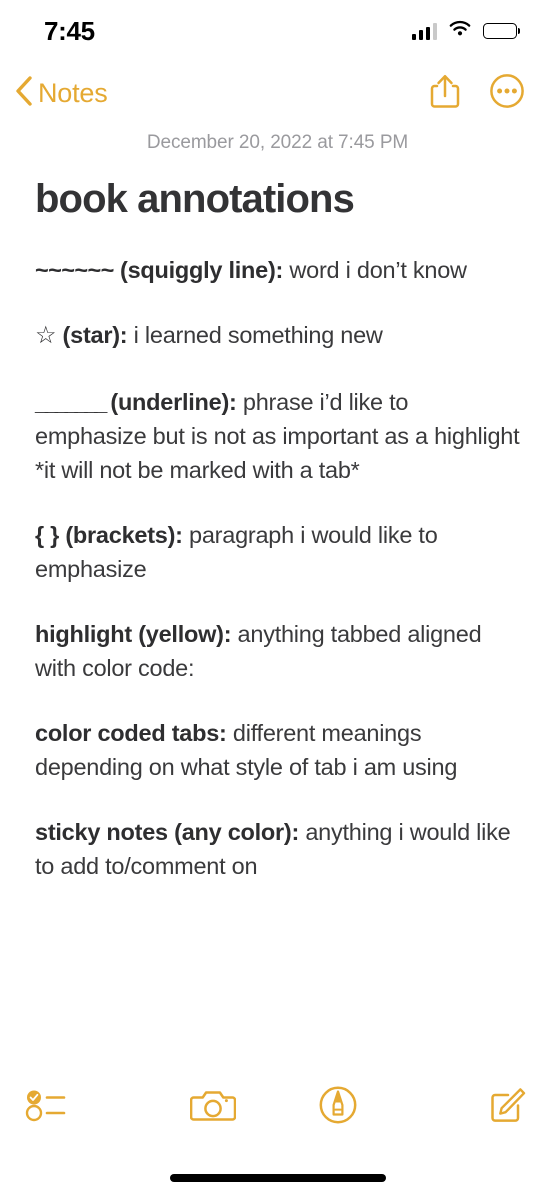 This screenshot has height=1200, width=555. Describe the element at coordinates (131, 733) in the screenshot. I see `annotation-label: color coded tabs:` at that location.